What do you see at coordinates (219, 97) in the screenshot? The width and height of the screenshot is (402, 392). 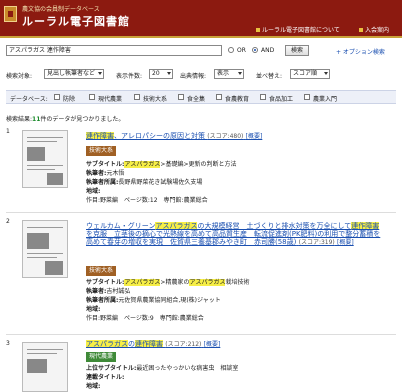 I see `checkbox-shokuno-kyoiku` at bounding box center [219, 97].